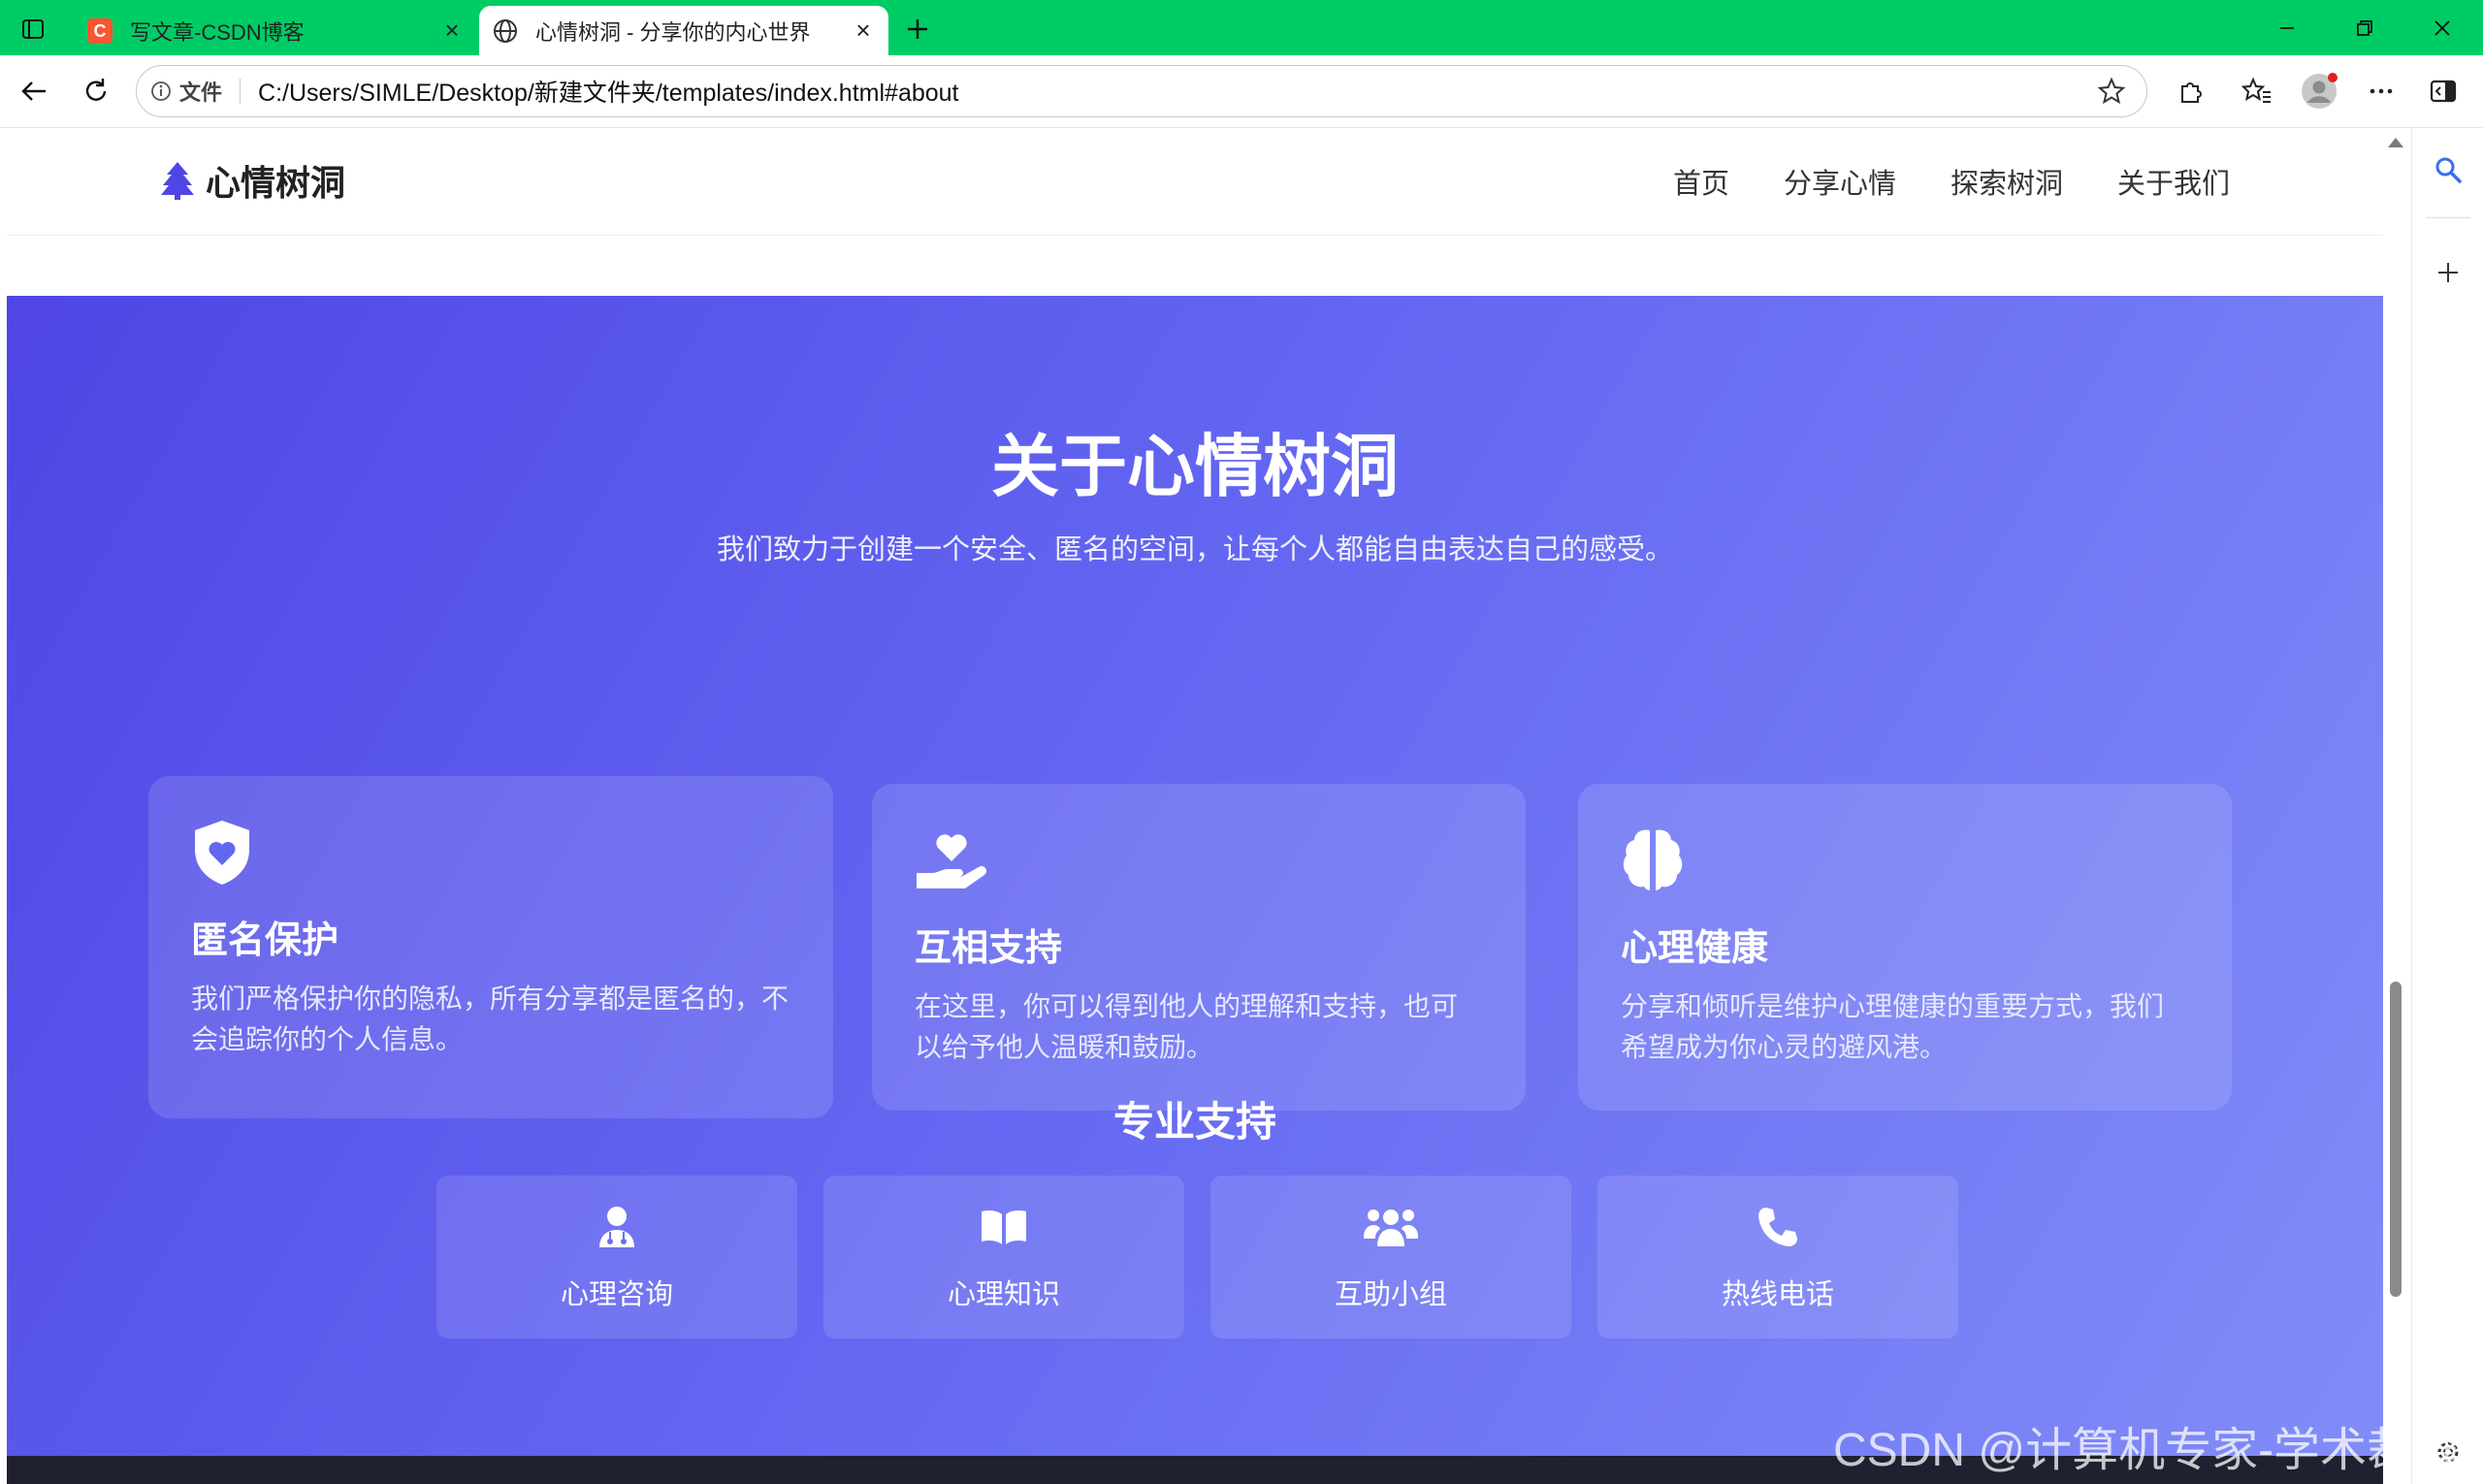  I want to click on pro-label: 互助小组, so click(1391, 1295).